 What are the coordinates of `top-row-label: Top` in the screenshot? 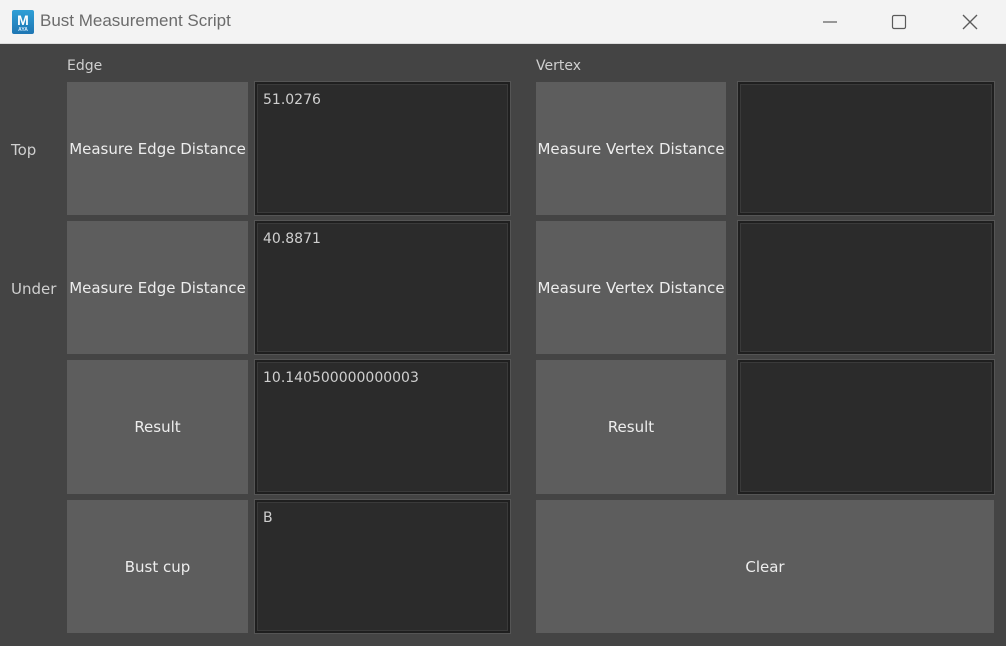 It's located at (24, 150).